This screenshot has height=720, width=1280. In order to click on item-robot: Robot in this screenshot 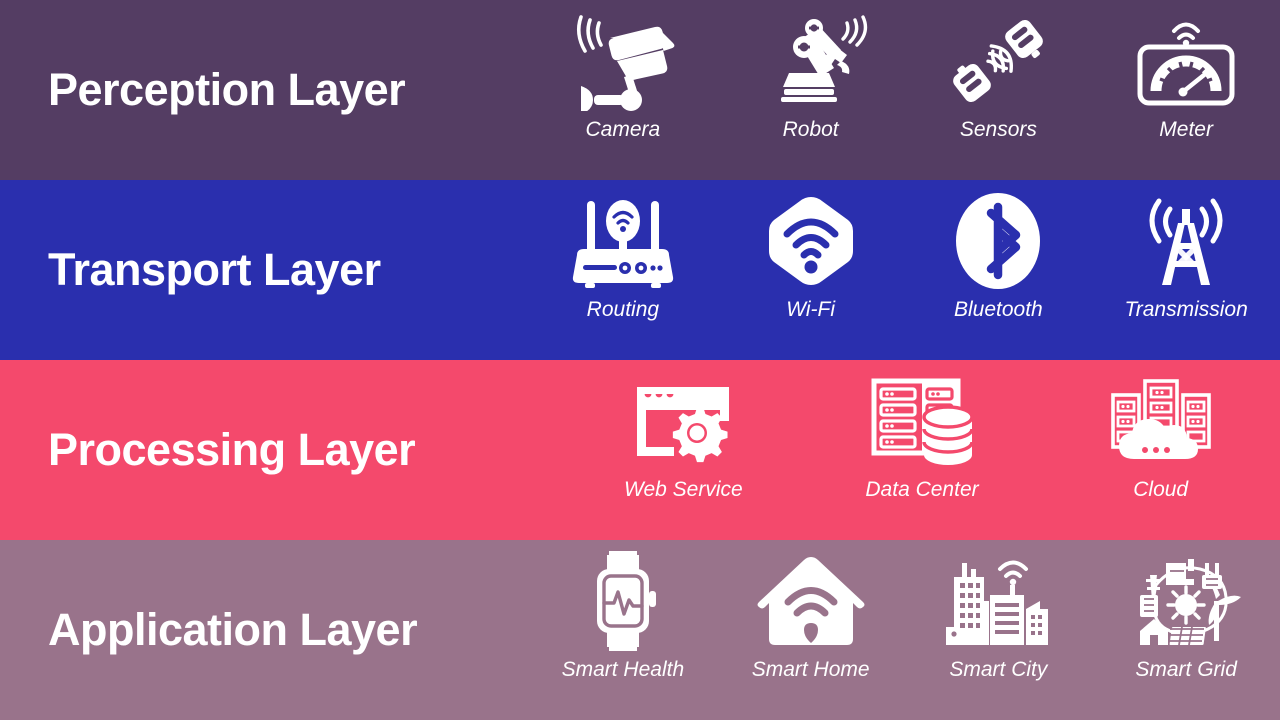, I will do `click(811, 90)`.